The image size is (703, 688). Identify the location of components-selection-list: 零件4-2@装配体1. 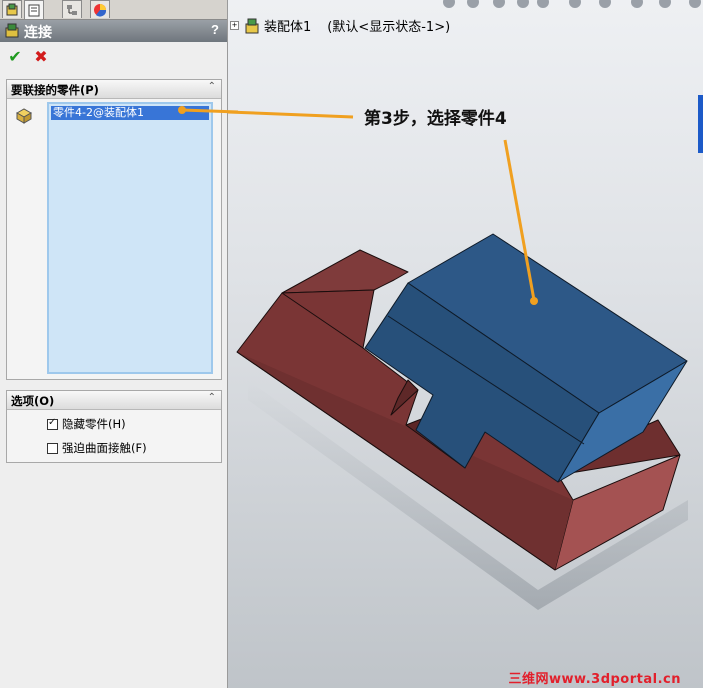
(130, 238).